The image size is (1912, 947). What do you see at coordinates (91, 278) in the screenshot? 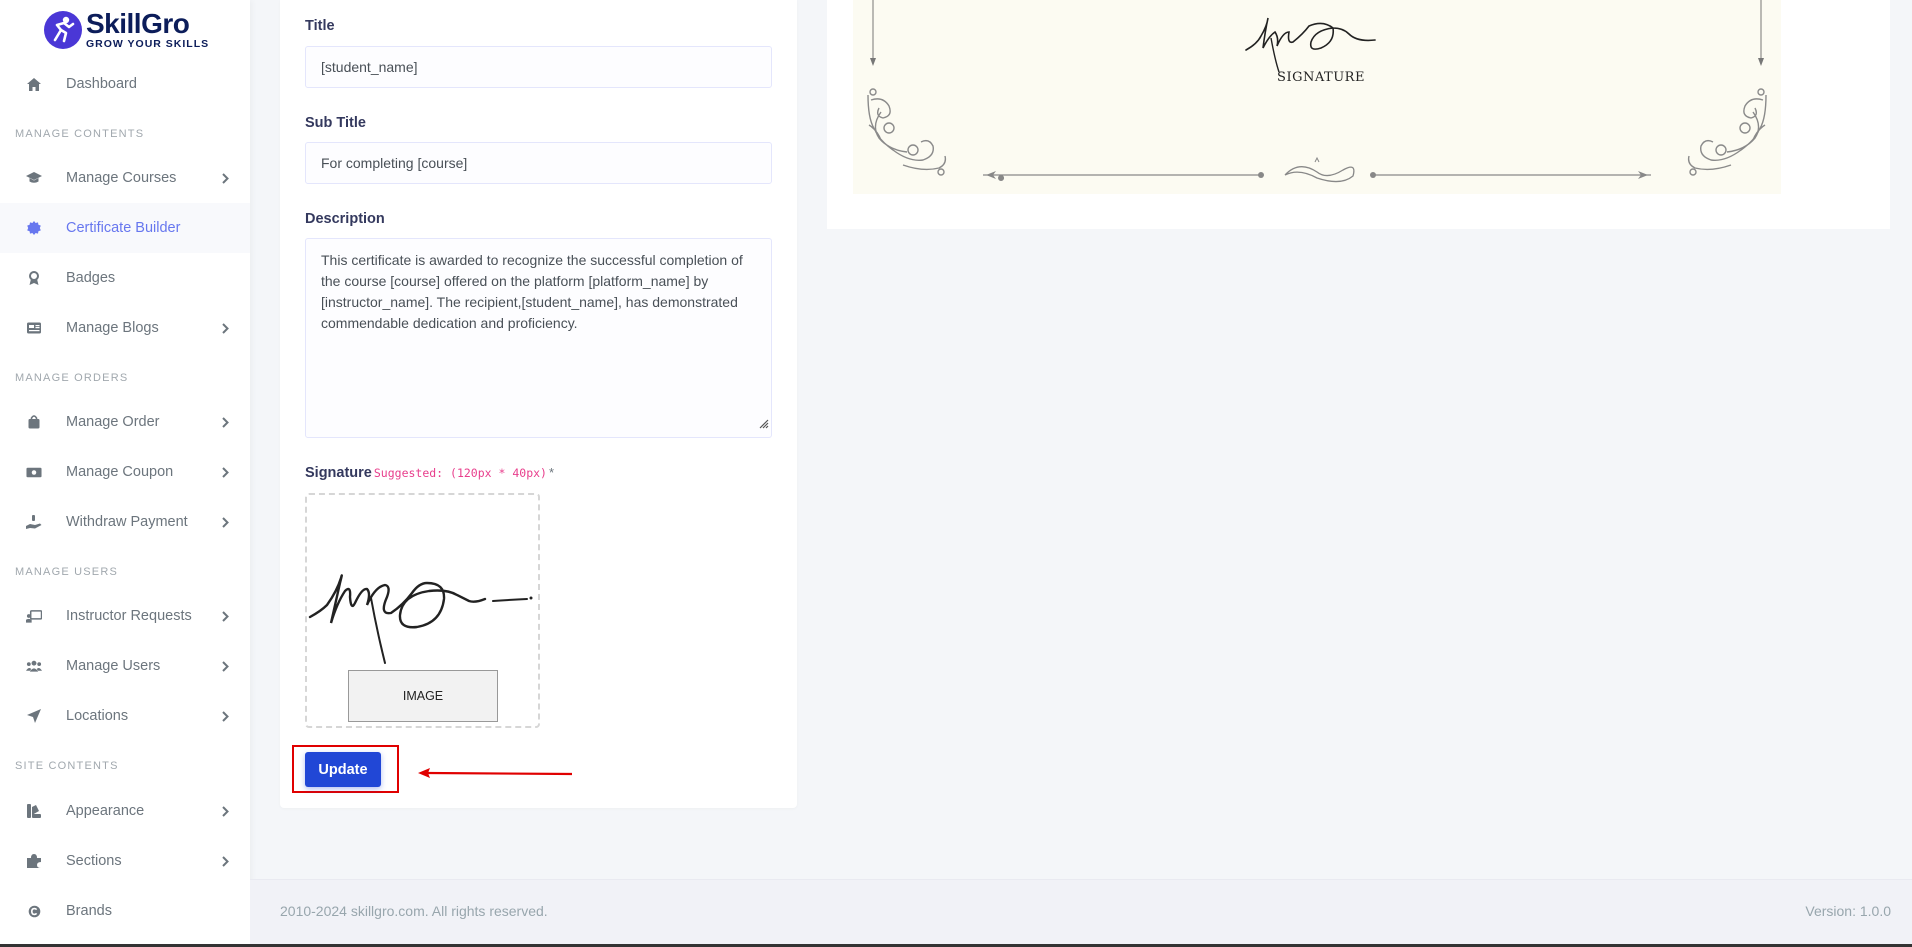
I see `sidebar-item-label: Badges` at bounding box center [91, 278].